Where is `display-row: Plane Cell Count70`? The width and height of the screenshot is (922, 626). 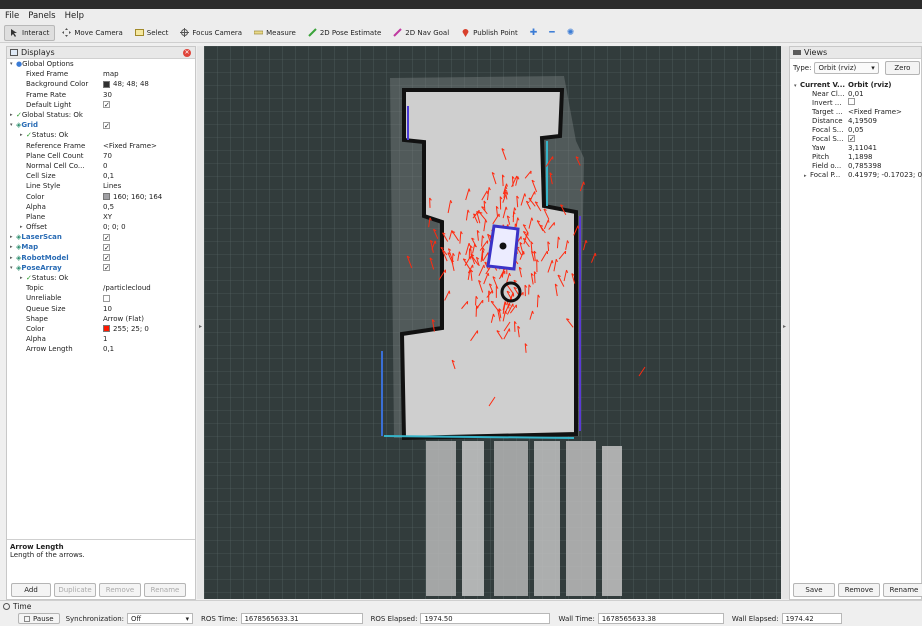 display-row: Plane Cell Count70 is located at coordinates (101, 156).